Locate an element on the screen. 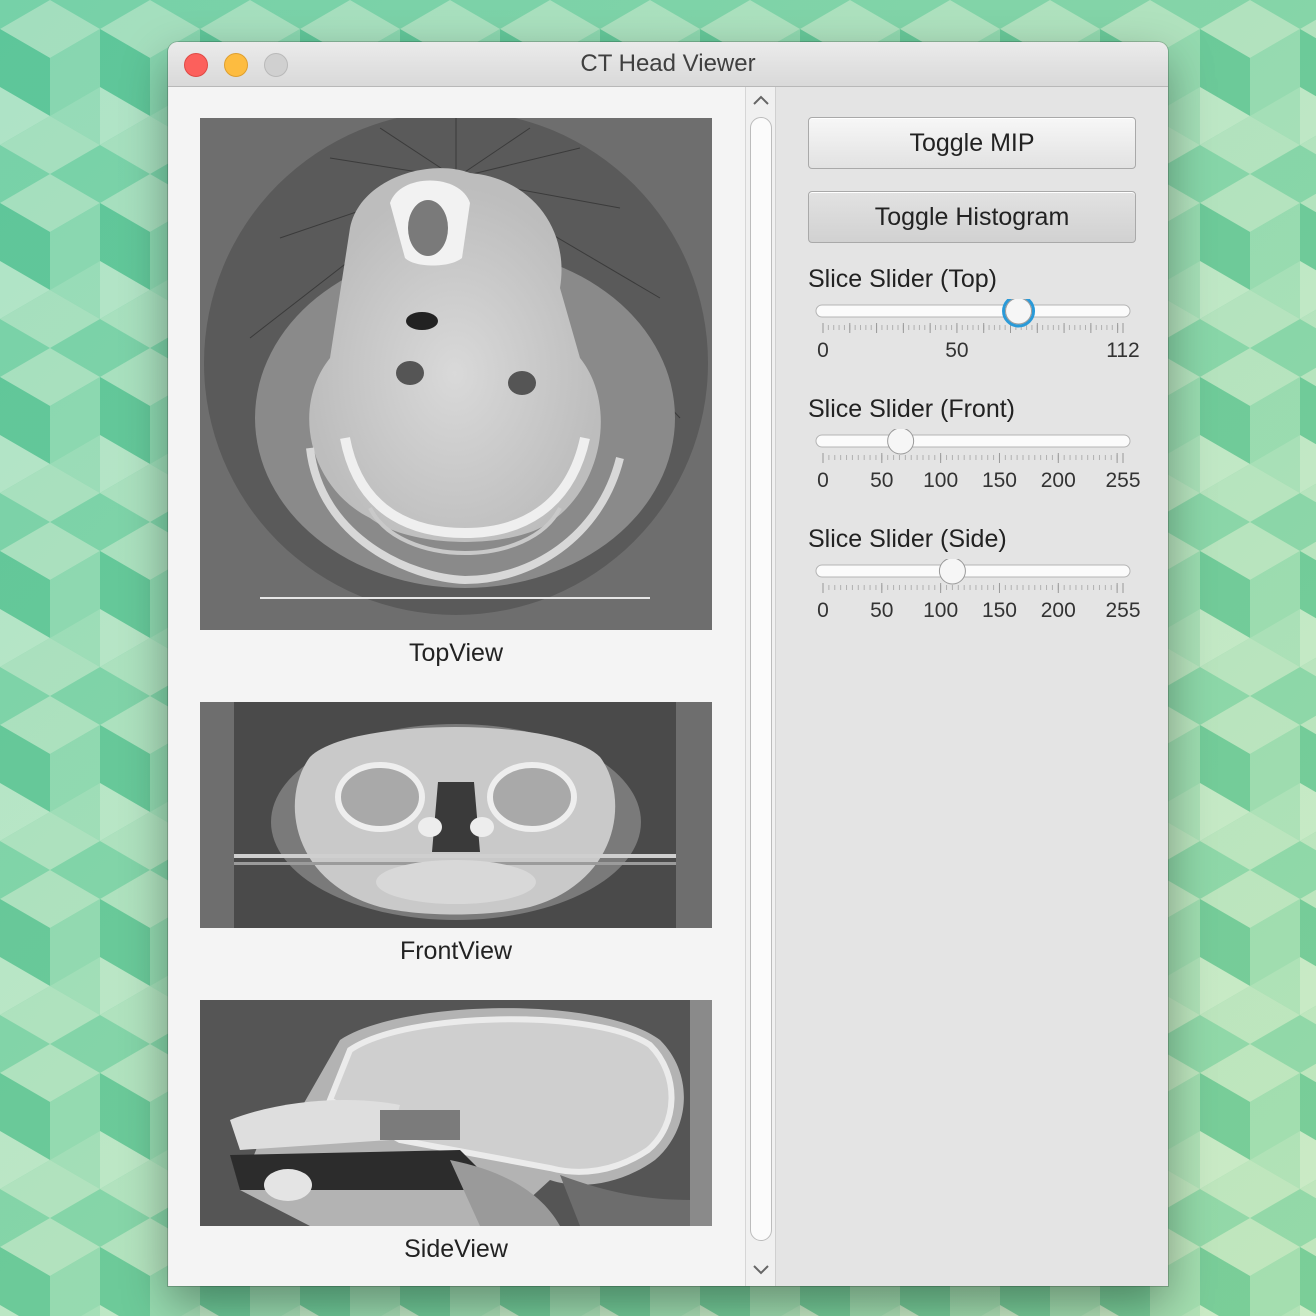 Image resolution: width=1316 pixels, height=1316 pixels. slider-top-group: Slice Slider (Top) 0 50 112 is located at coordinates (983, 320).